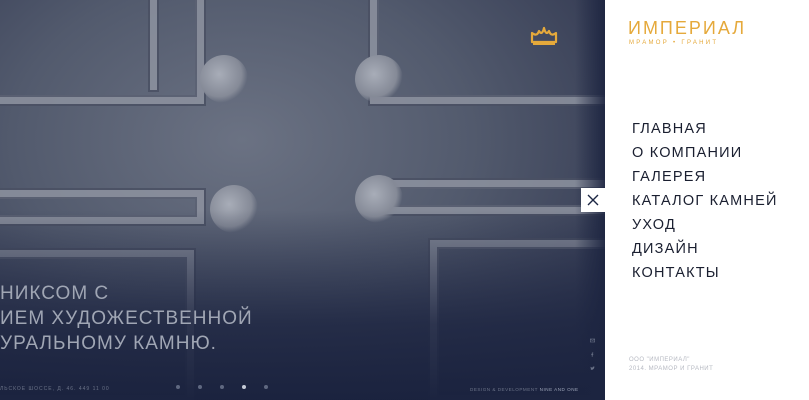 The width and height of the screenshot is (809, 400). I want to click on close-icon, so click(593, 200).